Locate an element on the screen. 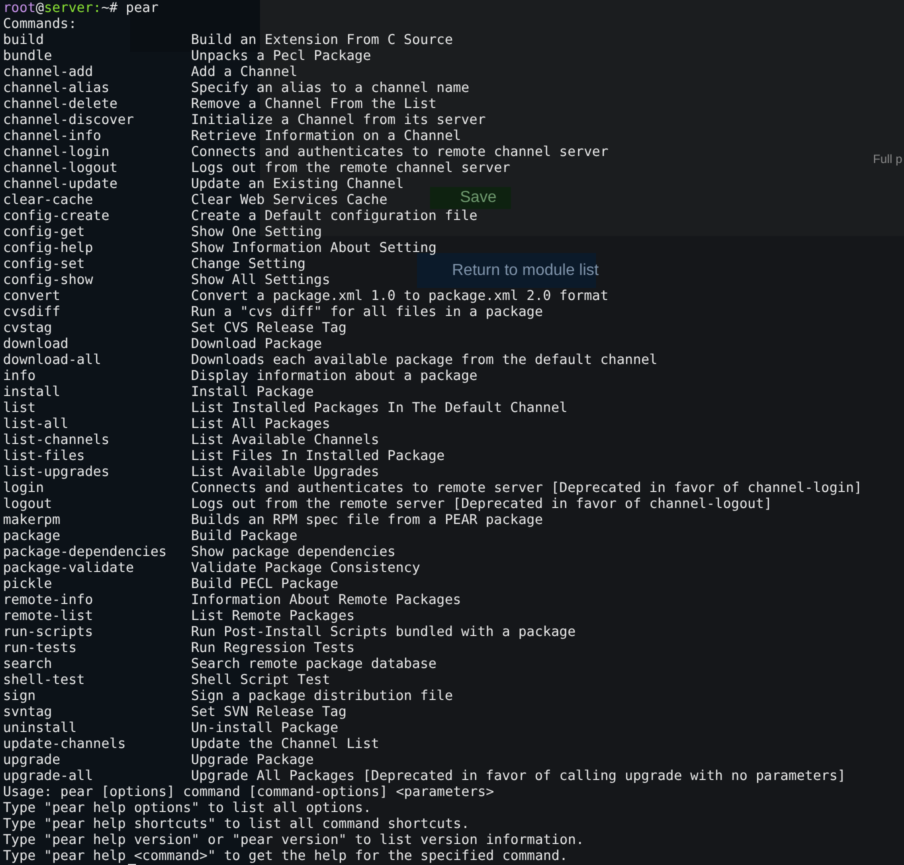 The image size is (904, 865). command-description: Connects and authenticates to remote server [Deprecated in favor of channel-login] is located at coordinates (526, 488).